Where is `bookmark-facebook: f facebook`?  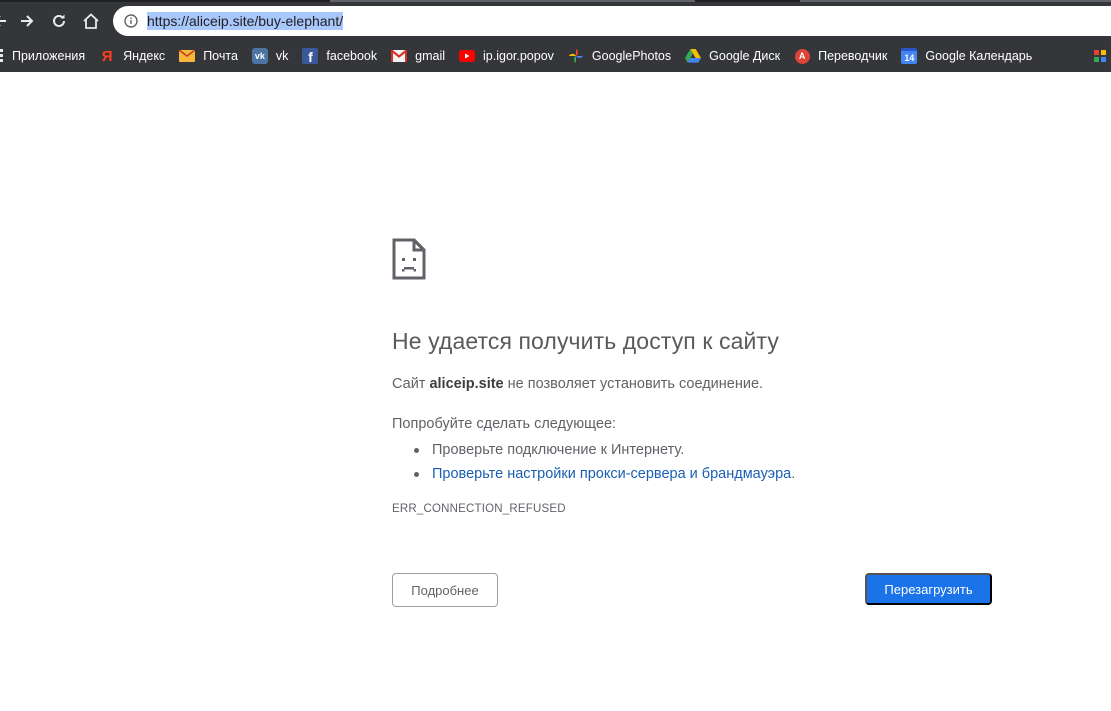
bookmark-facebook: f facebook is located at coordinates (338, 56).